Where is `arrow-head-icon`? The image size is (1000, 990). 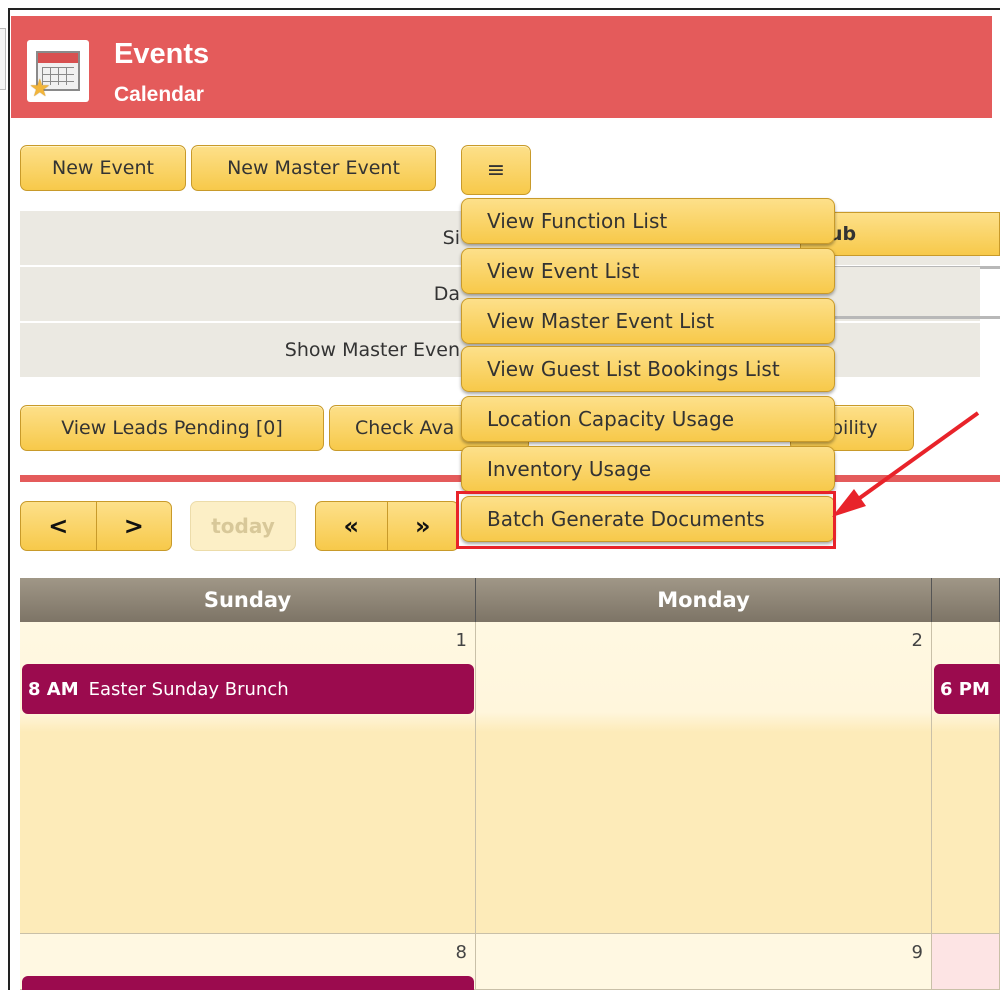
arrow-head-icon is located at coordinates (849, 503).